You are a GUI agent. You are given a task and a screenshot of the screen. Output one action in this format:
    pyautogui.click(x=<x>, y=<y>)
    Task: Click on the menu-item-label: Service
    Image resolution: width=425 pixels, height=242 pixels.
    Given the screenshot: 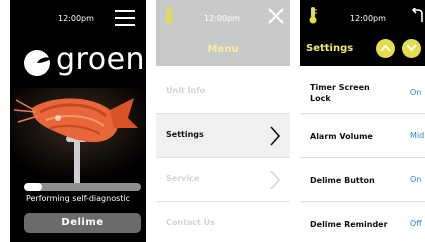 What is the action you would take?
    pyautogui.click(x=183, y=178)
    